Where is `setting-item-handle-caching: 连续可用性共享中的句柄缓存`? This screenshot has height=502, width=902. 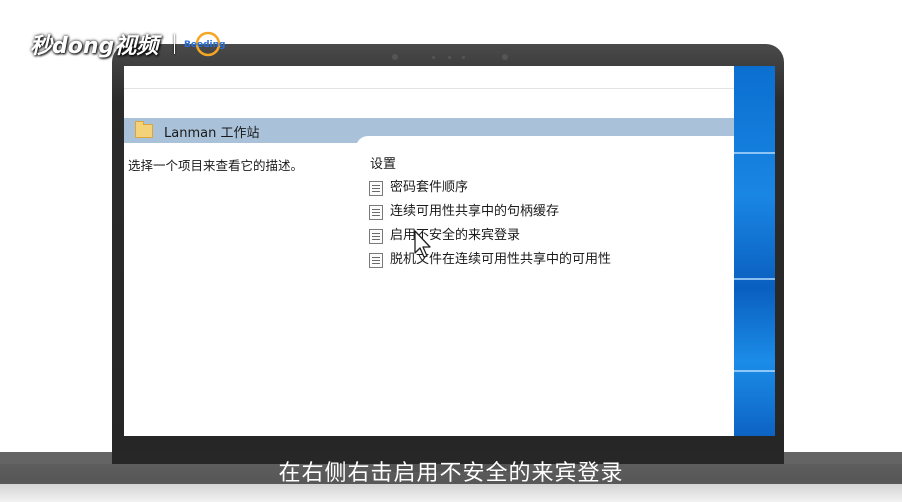 setting-item-handle-caching: 连续可用性共享中的句柄缓存 is located at coordinates (489, 214).